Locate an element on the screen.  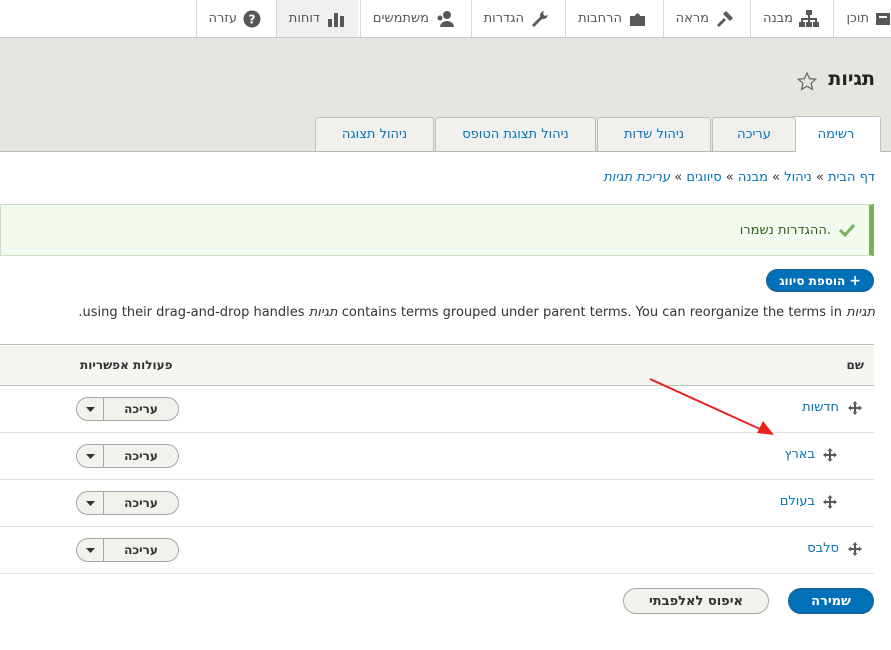
people-icon is located at coordinates (445, 18).